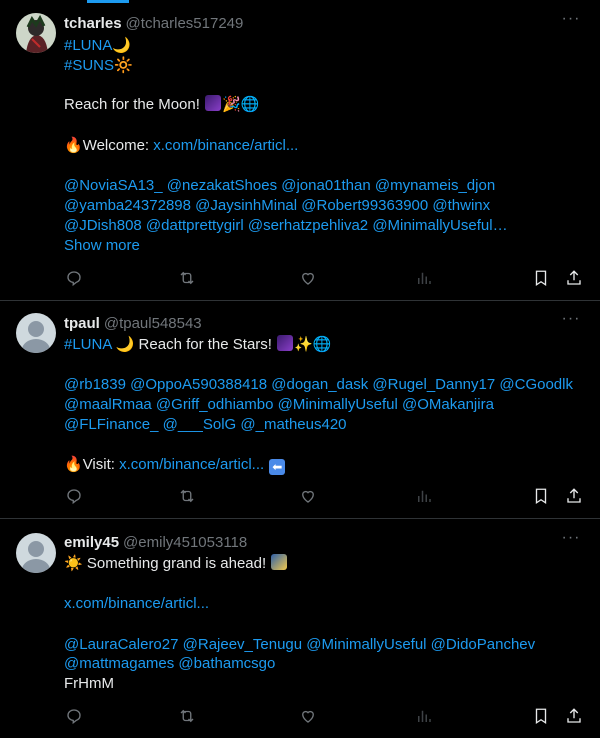 The width and height of the screenshot is (600, 738). What do you see at coordinates (231, 104) in the screenshot?
I see `party-icon: 🎉` at bounding box center [231, 104].